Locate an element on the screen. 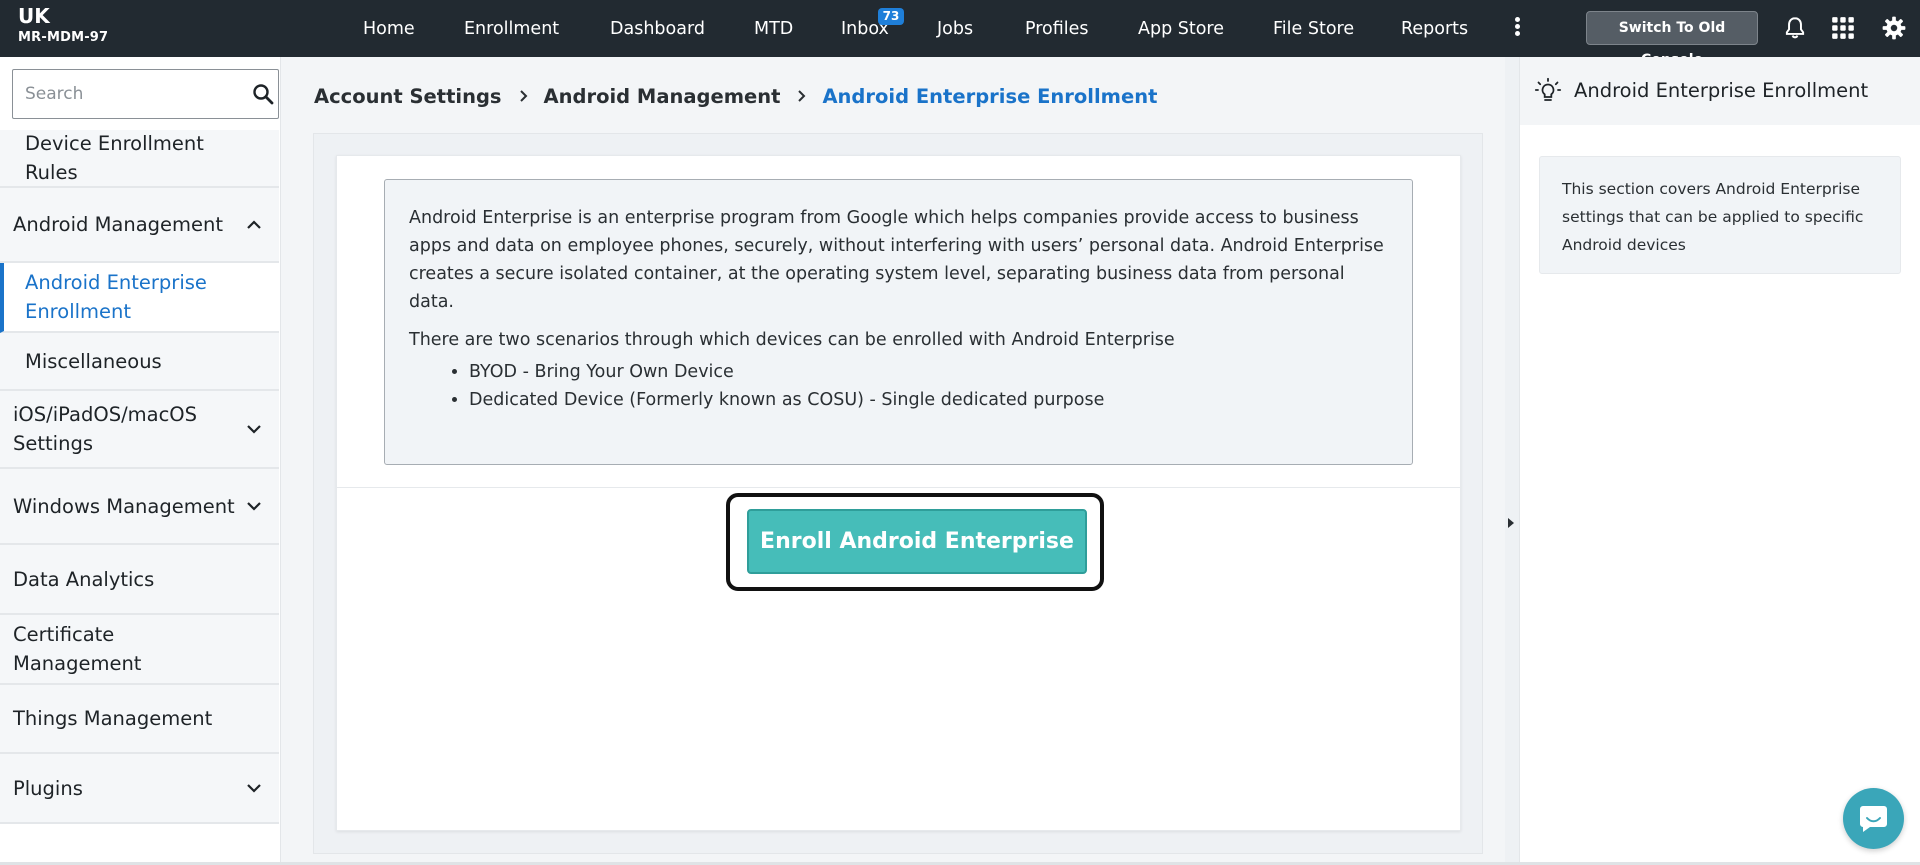 The image size is (1920, 865). sidebar-item-data-analytics: Data Analytics is located at coordinates (139, 580).